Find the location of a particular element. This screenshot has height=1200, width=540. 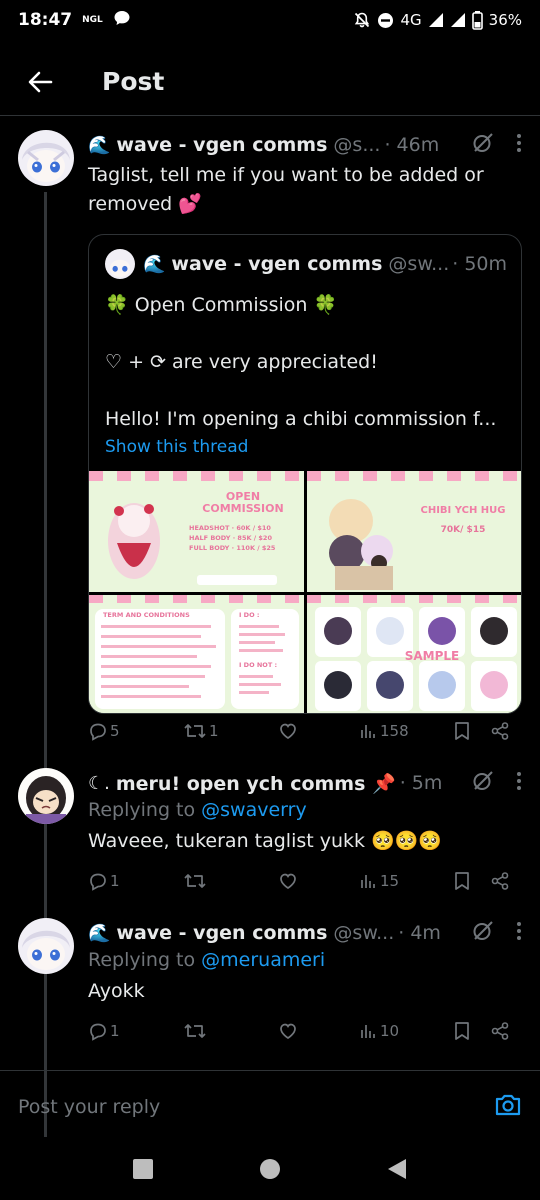

battery-percent: 36% is located at coordinates (505, 20).